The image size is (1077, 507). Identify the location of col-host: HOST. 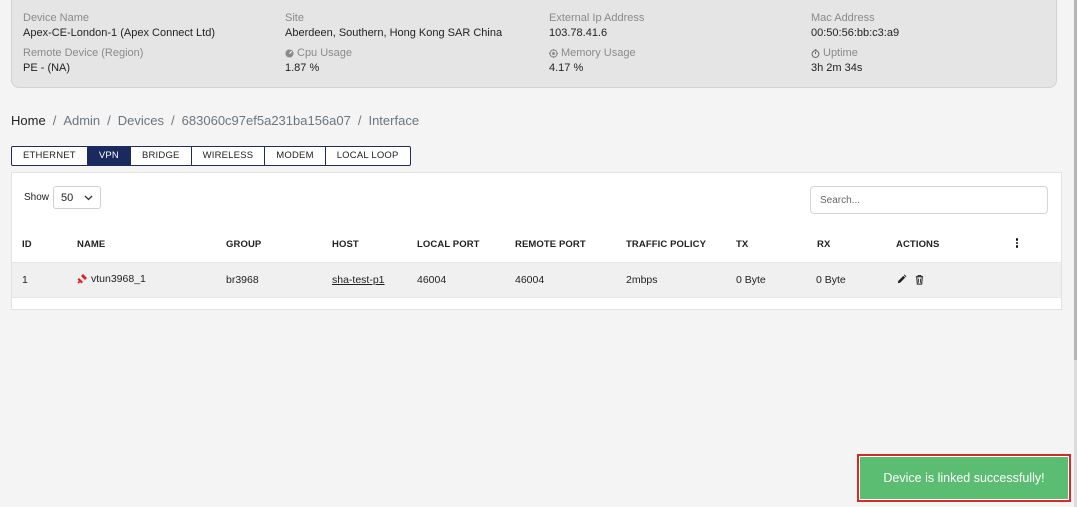
(345, 244).